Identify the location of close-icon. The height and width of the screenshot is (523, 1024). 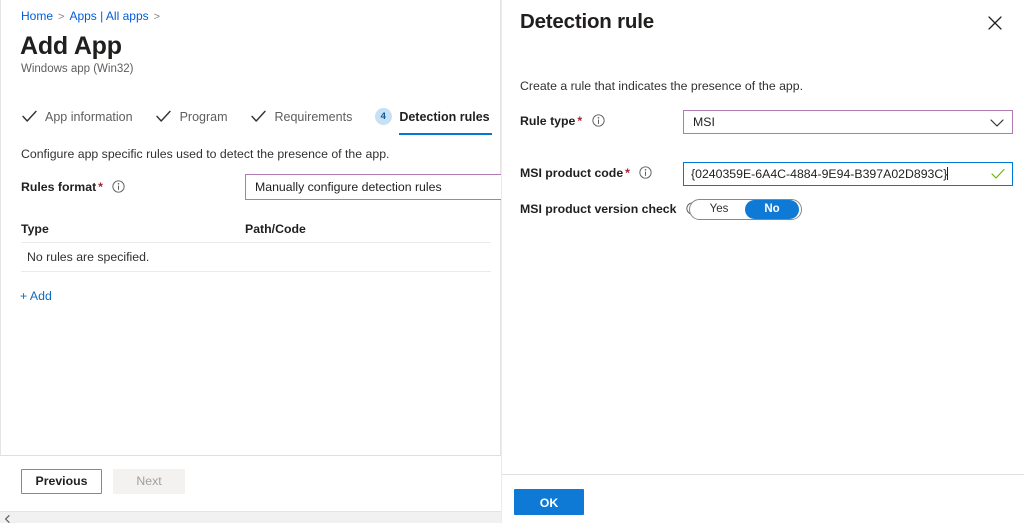
(995, 23).